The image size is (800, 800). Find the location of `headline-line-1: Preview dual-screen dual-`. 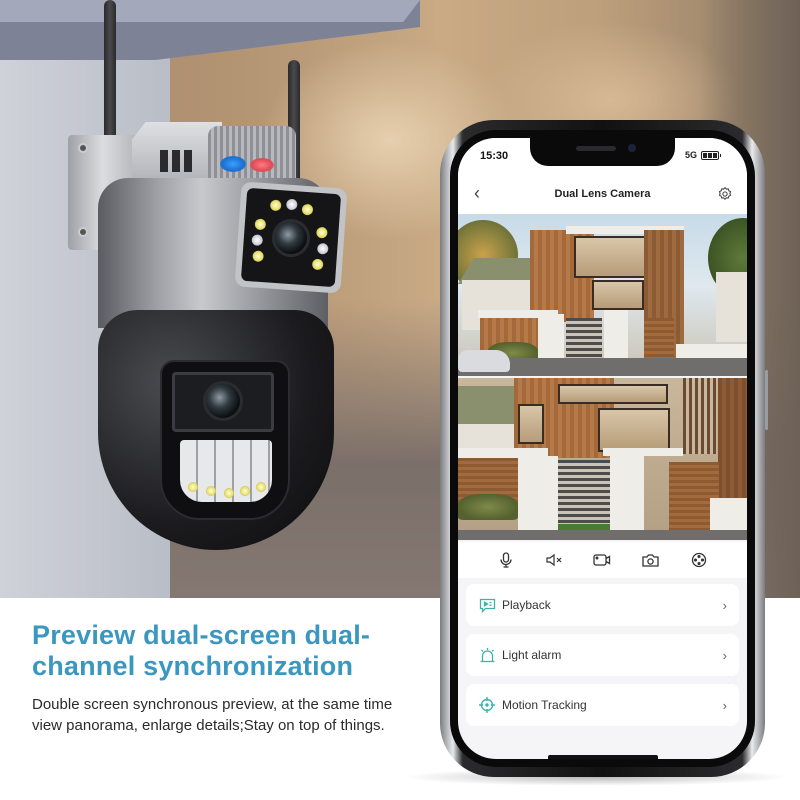

headline-line-1: Preview dual-screen dual- is located at coordinates (201, 635).